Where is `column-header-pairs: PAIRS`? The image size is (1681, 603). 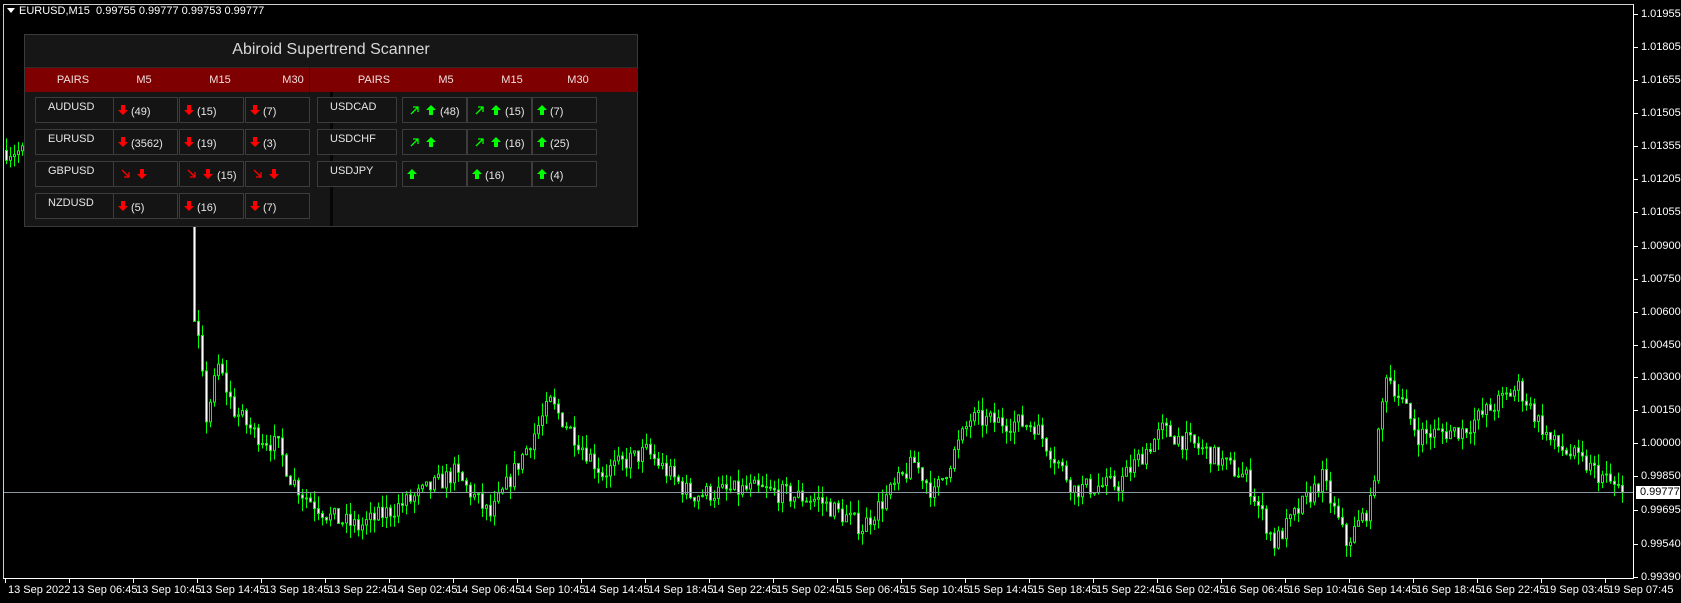 column-header-pairs: PAIRS is located at coordinates (374, 80).